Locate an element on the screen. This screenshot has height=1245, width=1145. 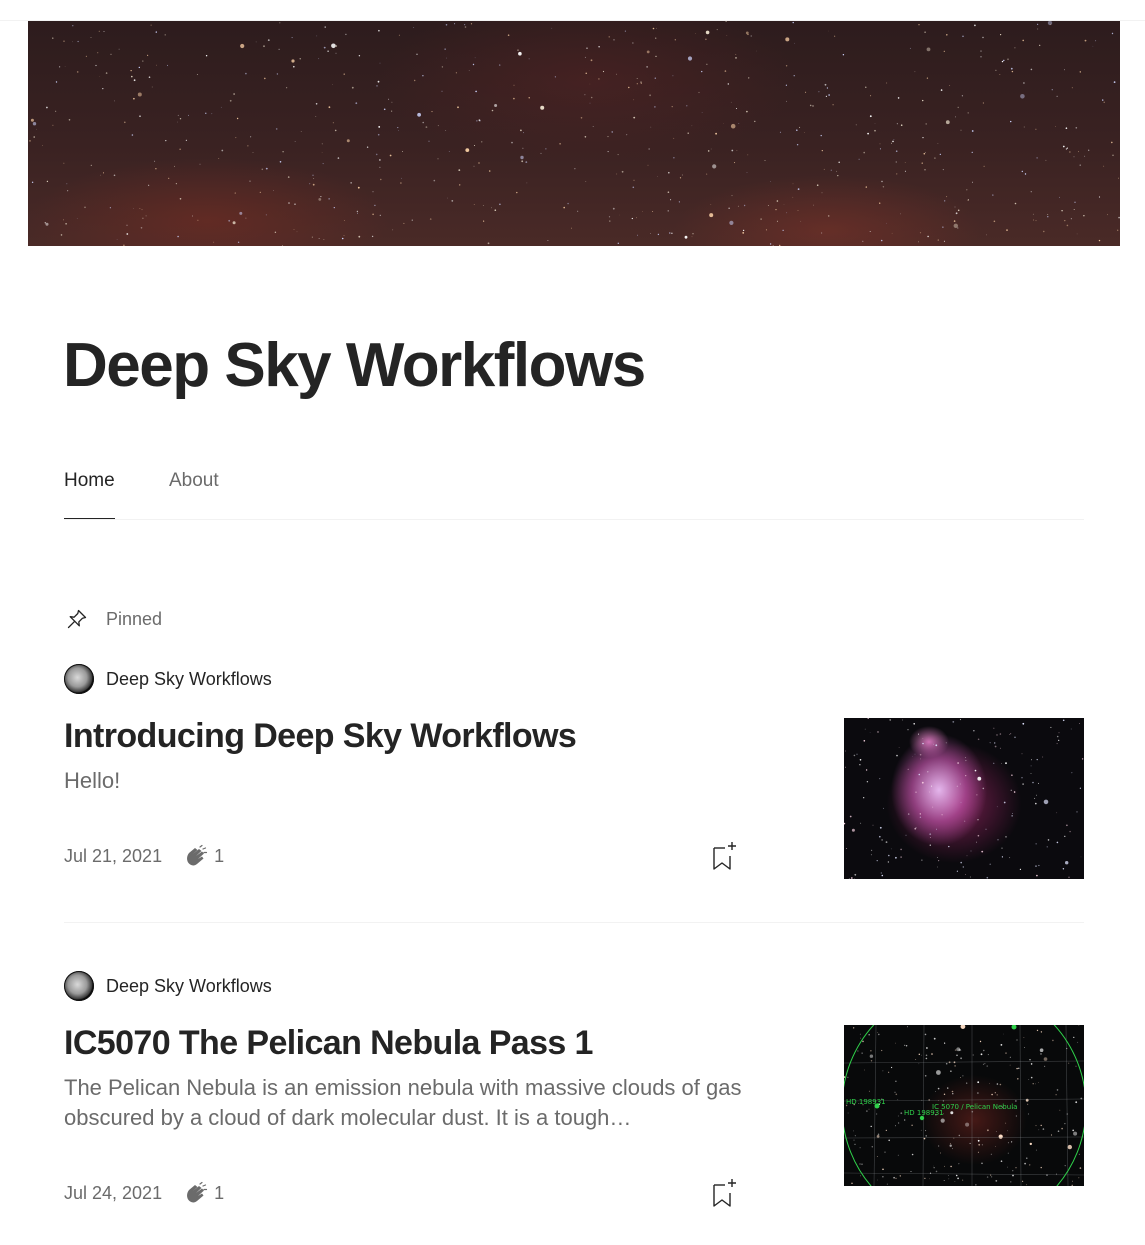
post-subtitle: Hello! is located at coordinates (414, 781).